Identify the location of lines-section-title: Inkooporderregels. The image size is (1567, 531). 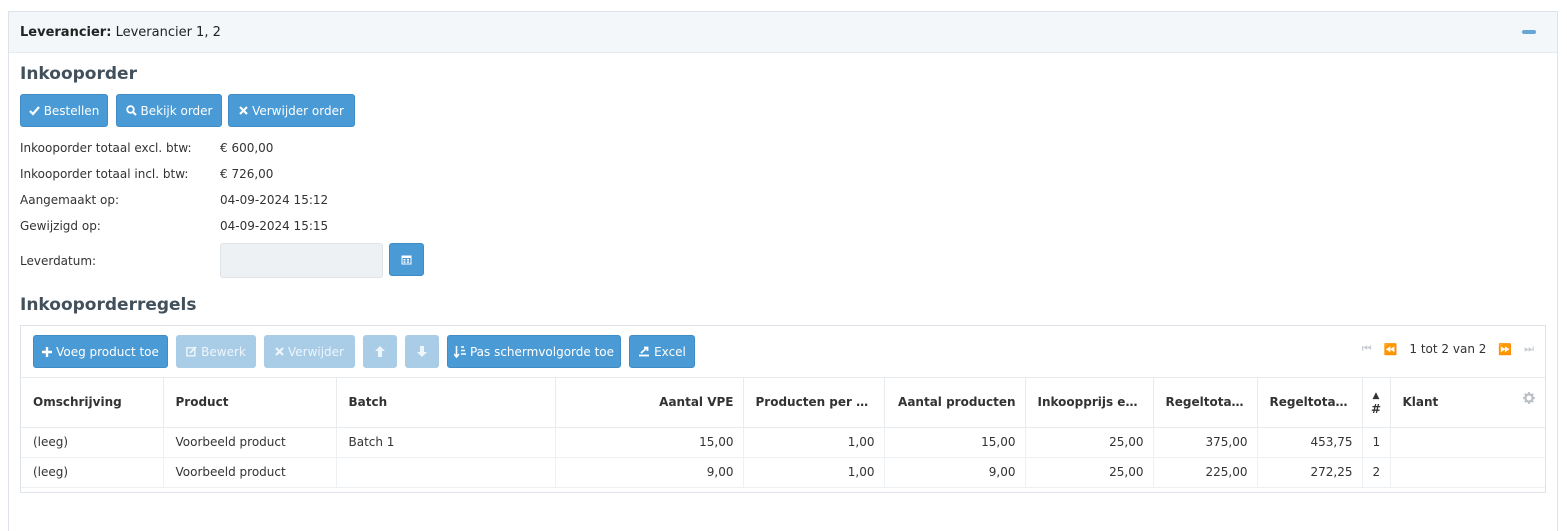
(108, 305).